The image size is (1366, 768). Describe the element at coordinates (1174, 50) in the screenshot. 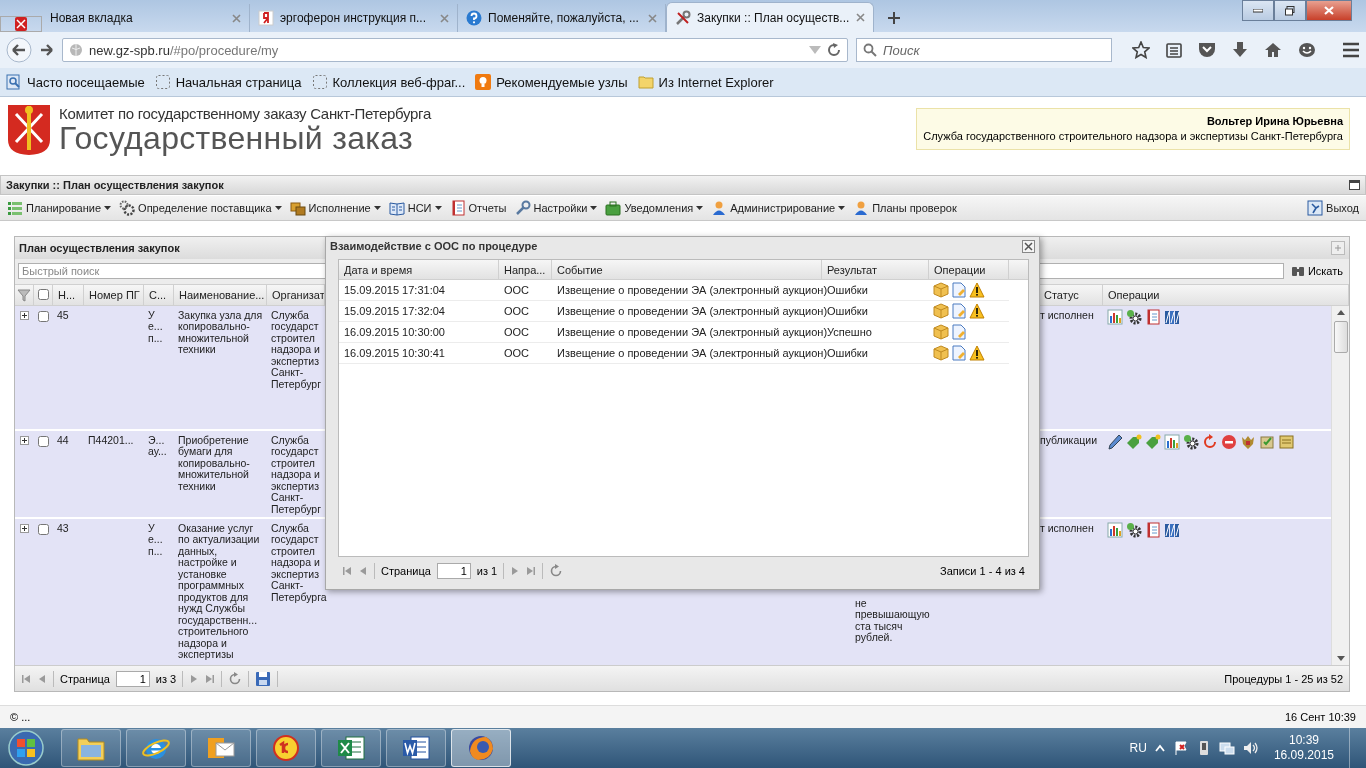

I see `reading-list-icon` at that location.